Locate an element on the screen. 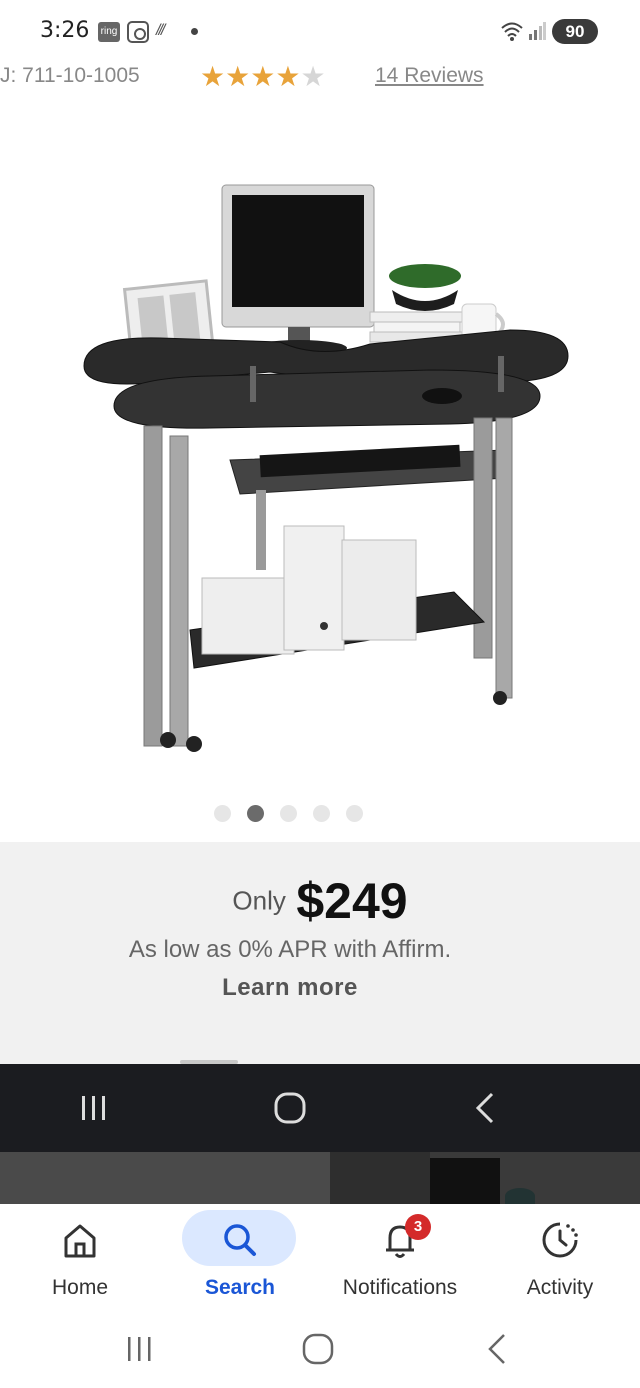  monitor-icon is located at coordinates (298, 270).